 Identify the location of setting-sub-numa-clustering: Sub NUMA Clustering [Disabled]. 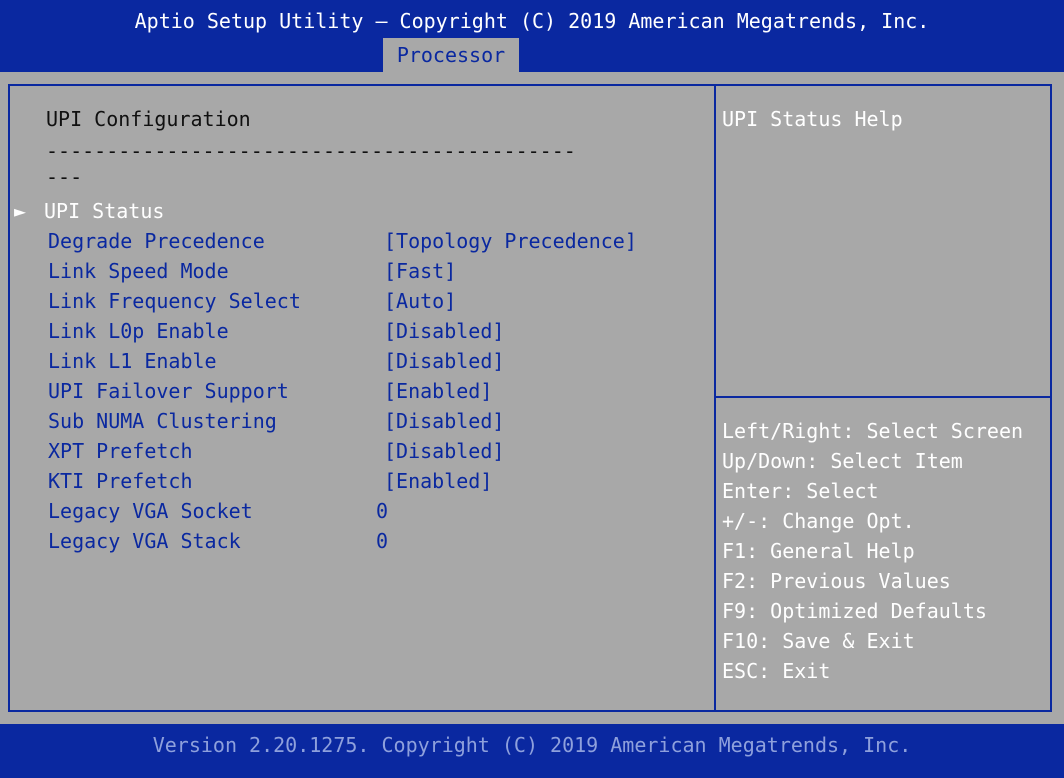
(378, 421).